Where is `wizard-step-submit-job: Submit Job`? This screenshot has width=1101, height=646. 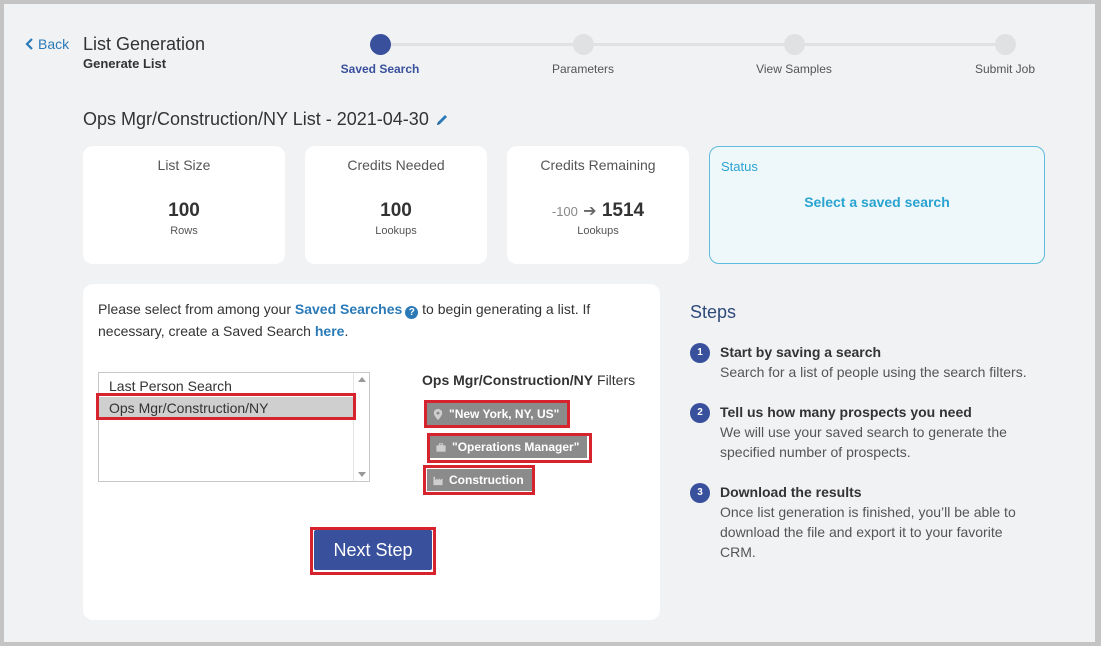
wizard-step-submit-job: Submit Job is located at coordinates (1005, 55).